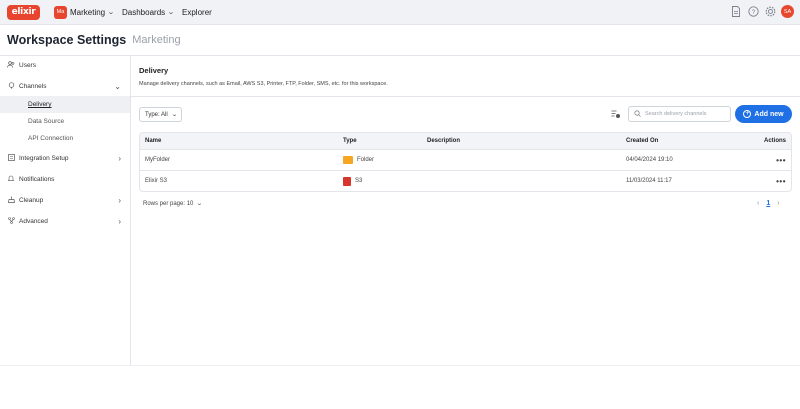 Image resolution: width=800 pixels, height=409 pixels. What do you see at coordinates (65, 65) in the screenshot?
I see `sidebar-item-users: Users` at bounding box center [65, 65].